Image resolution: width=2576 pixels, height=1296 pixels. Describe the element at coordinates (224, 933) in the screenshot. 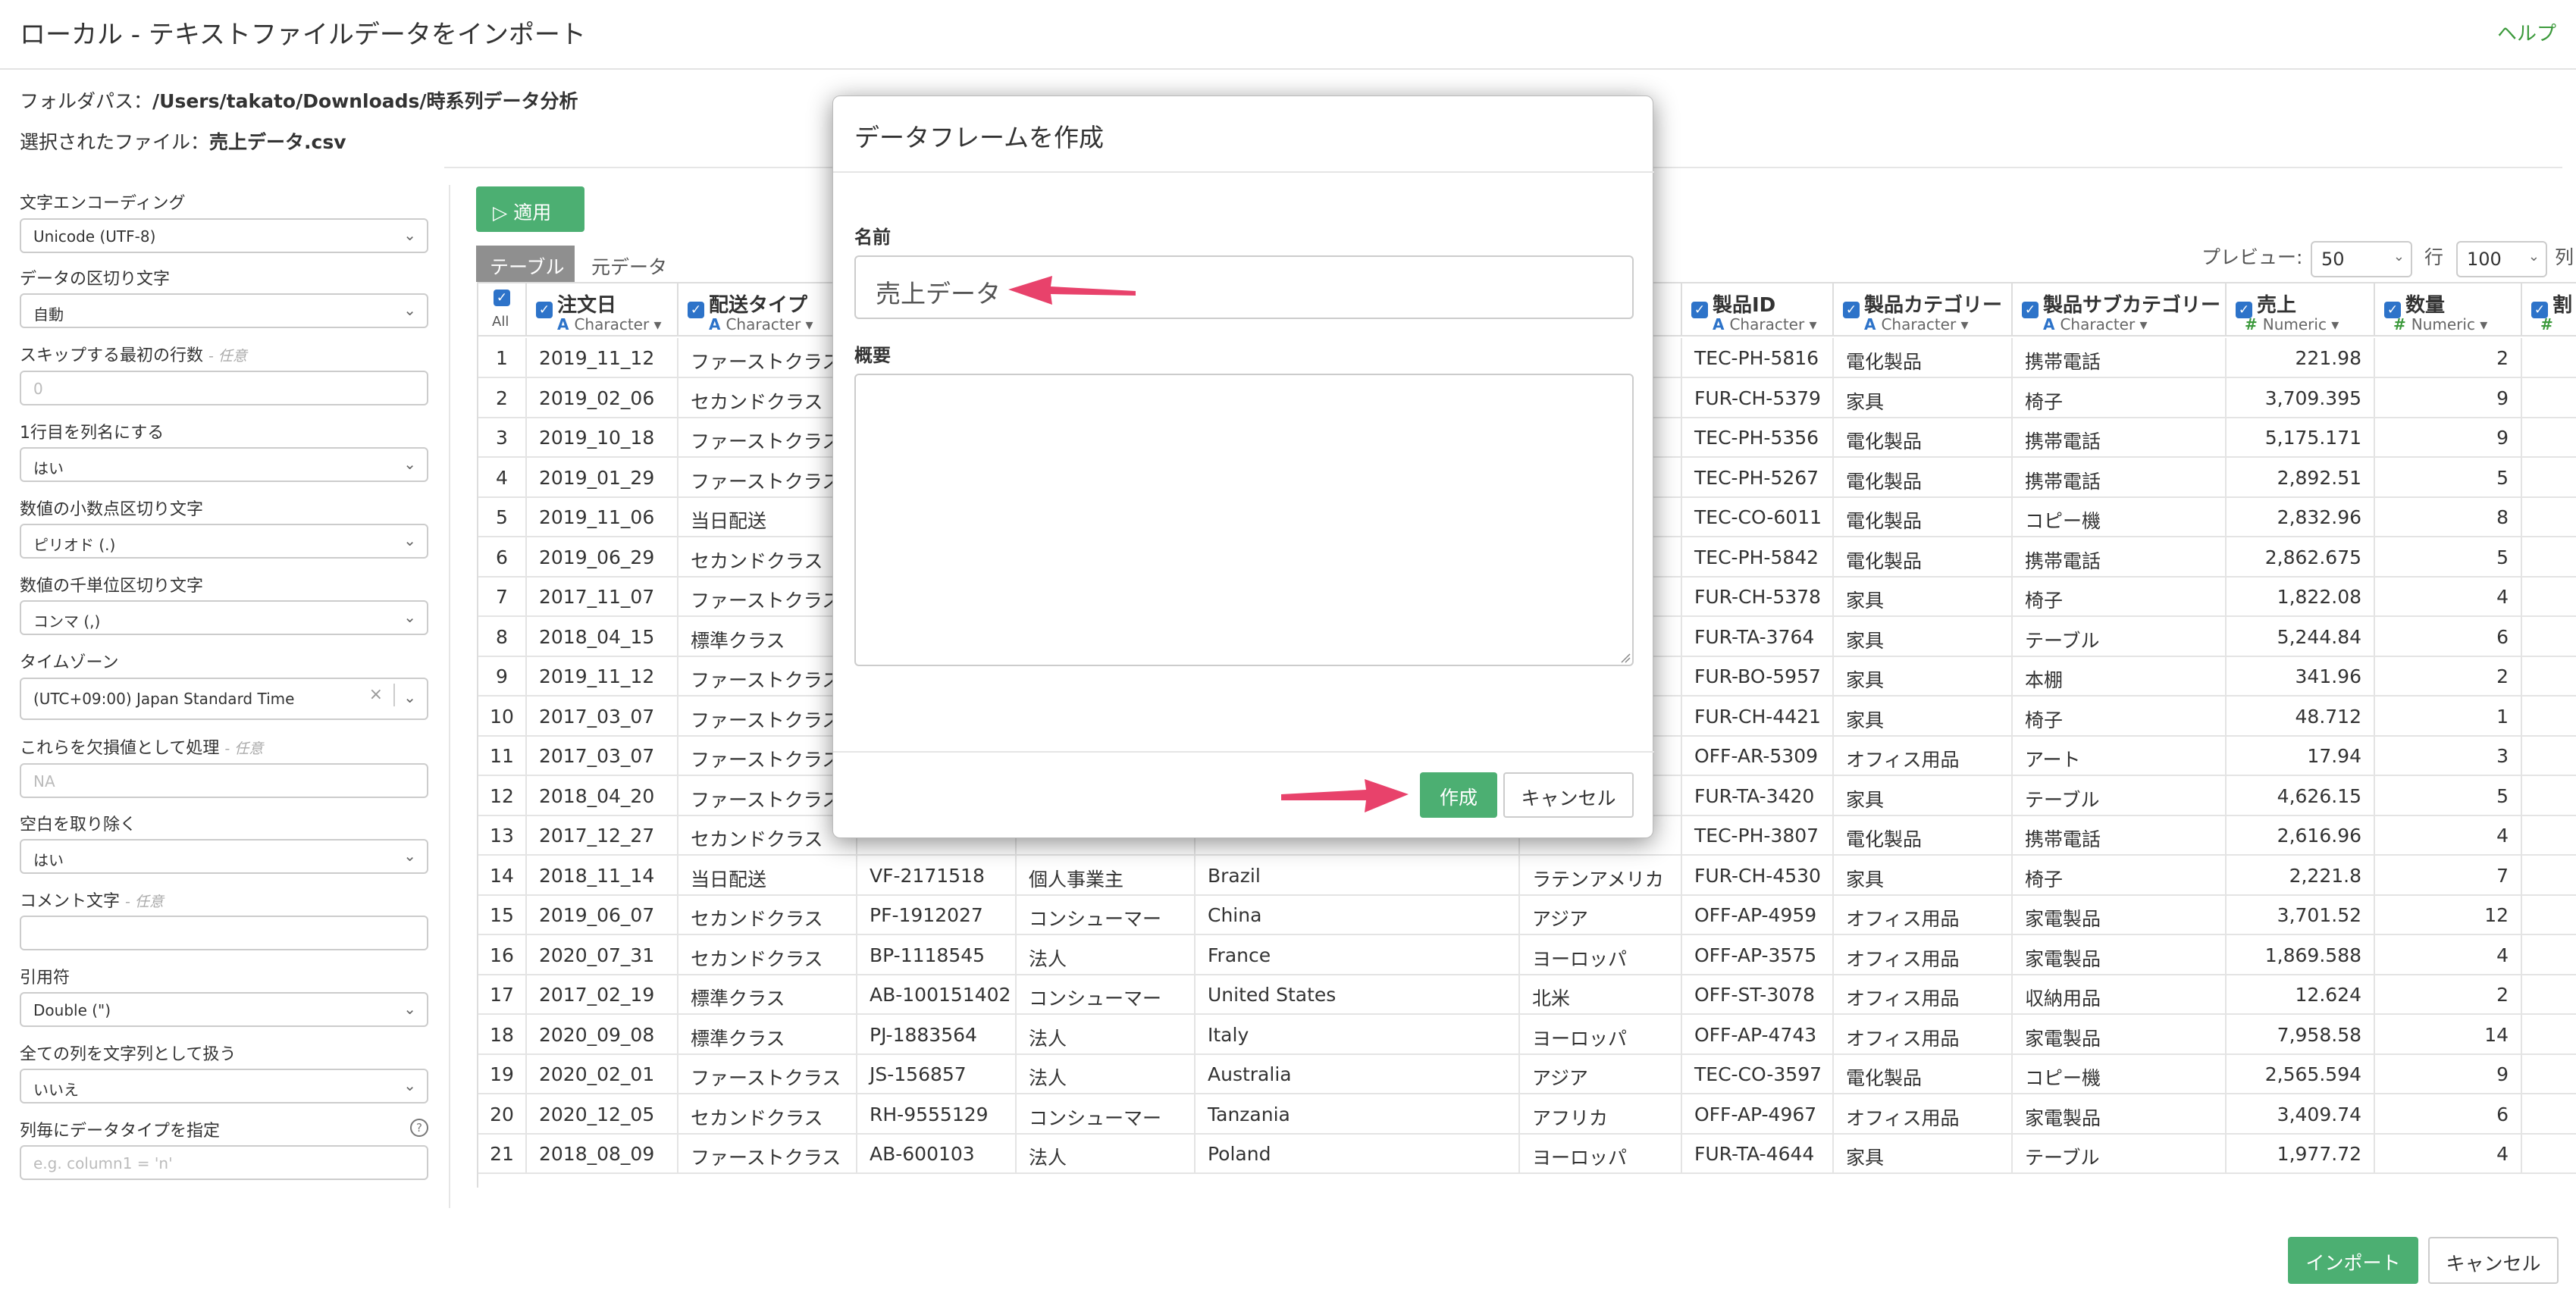

I see `comment-input` at that location.